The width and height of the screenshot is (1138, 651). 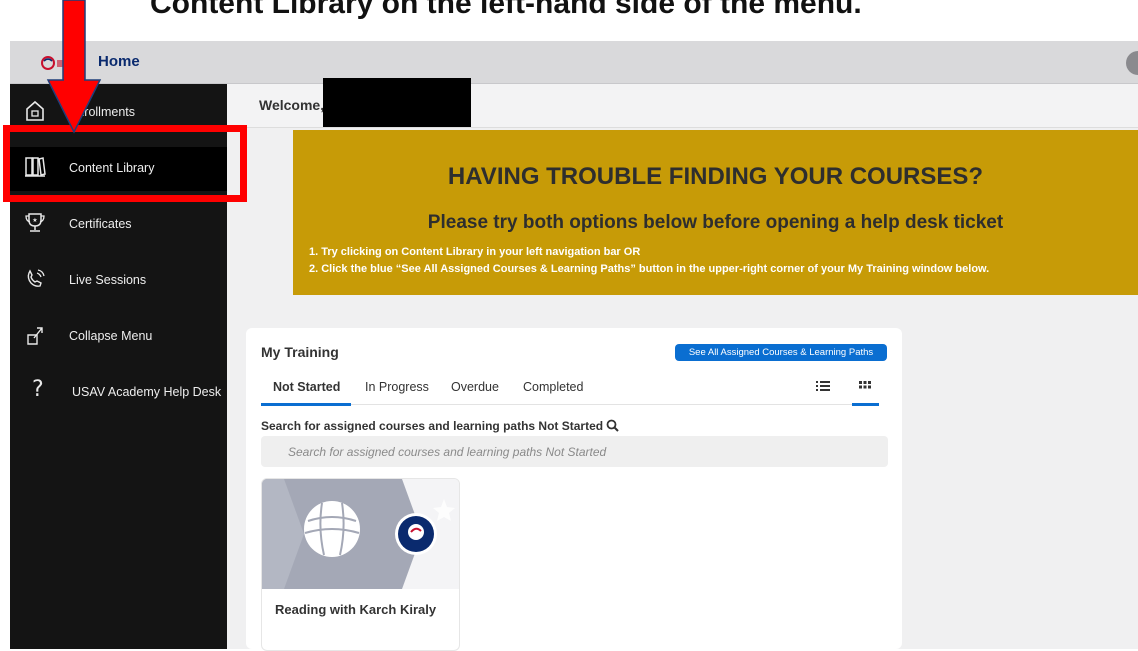 What do you see at coordinates (553, 387) in the screenshot?
I see `tab-completed: Completed` at bounding box center [553, 387].